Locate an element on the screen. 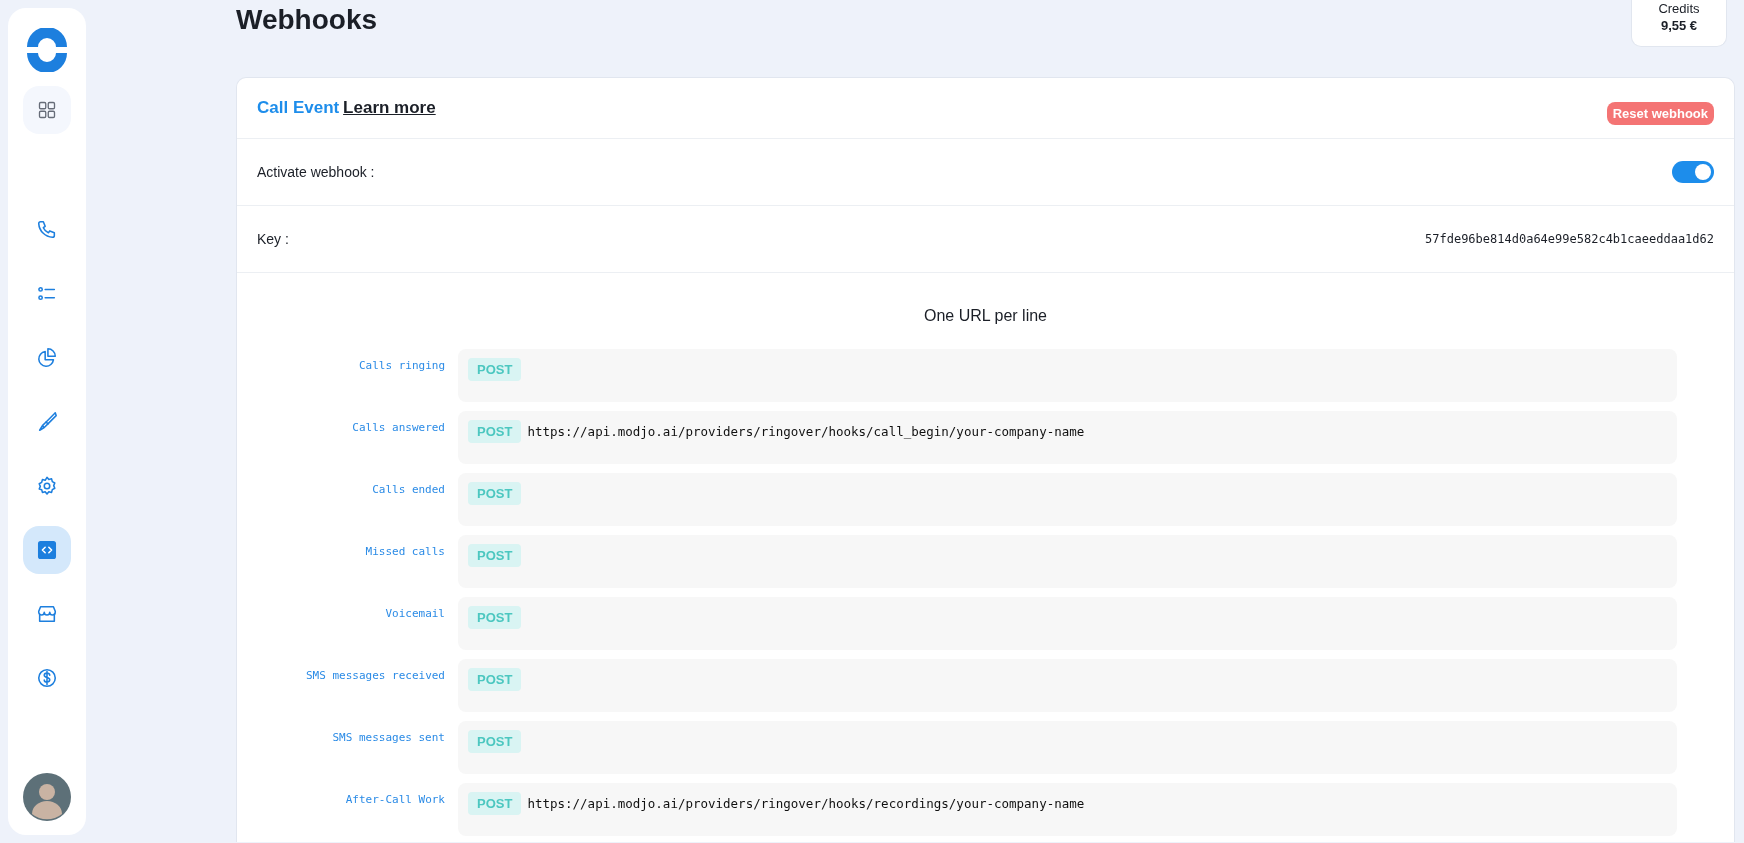  url-field: POST https://api.modjo.ai/providers/ringover/hooks/recordings/your-company-name is located at coordinates (1067, 809).